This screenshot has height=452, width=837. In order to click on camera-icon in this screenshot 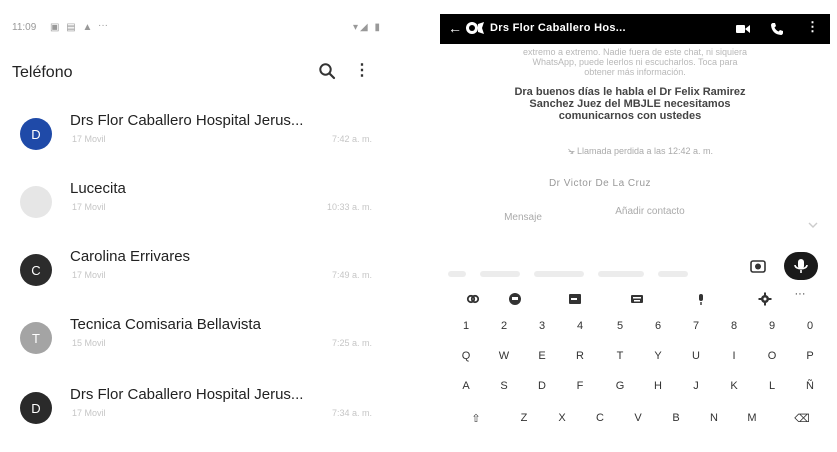, I will do `click(758, 266)`.